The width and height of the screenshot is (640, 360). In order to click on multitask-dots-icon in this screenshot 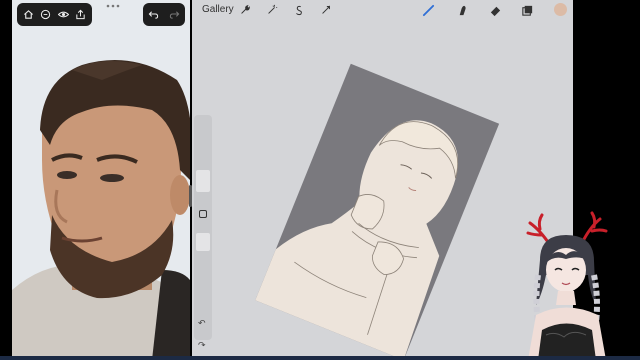, I will do `click(113, 6)`.